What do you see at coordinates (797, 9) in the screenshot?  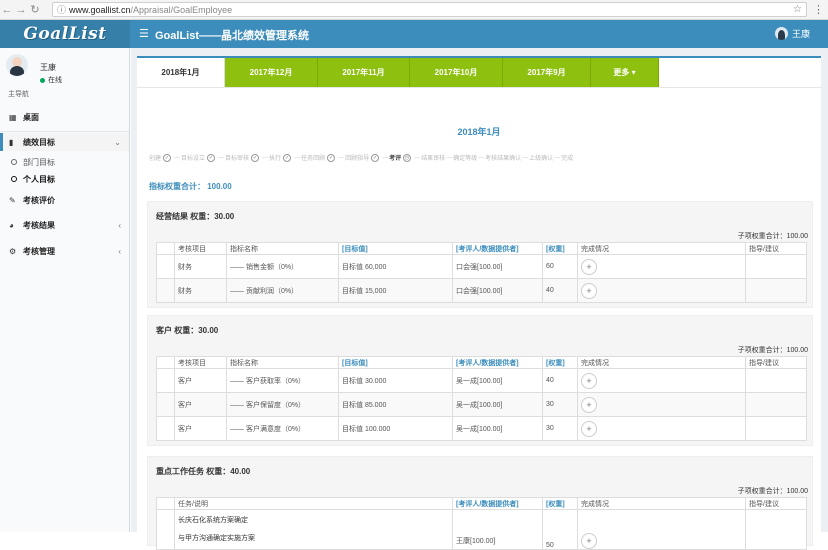 I see `bookmark-star-icon: ☆` at bounding box center [797, 9].